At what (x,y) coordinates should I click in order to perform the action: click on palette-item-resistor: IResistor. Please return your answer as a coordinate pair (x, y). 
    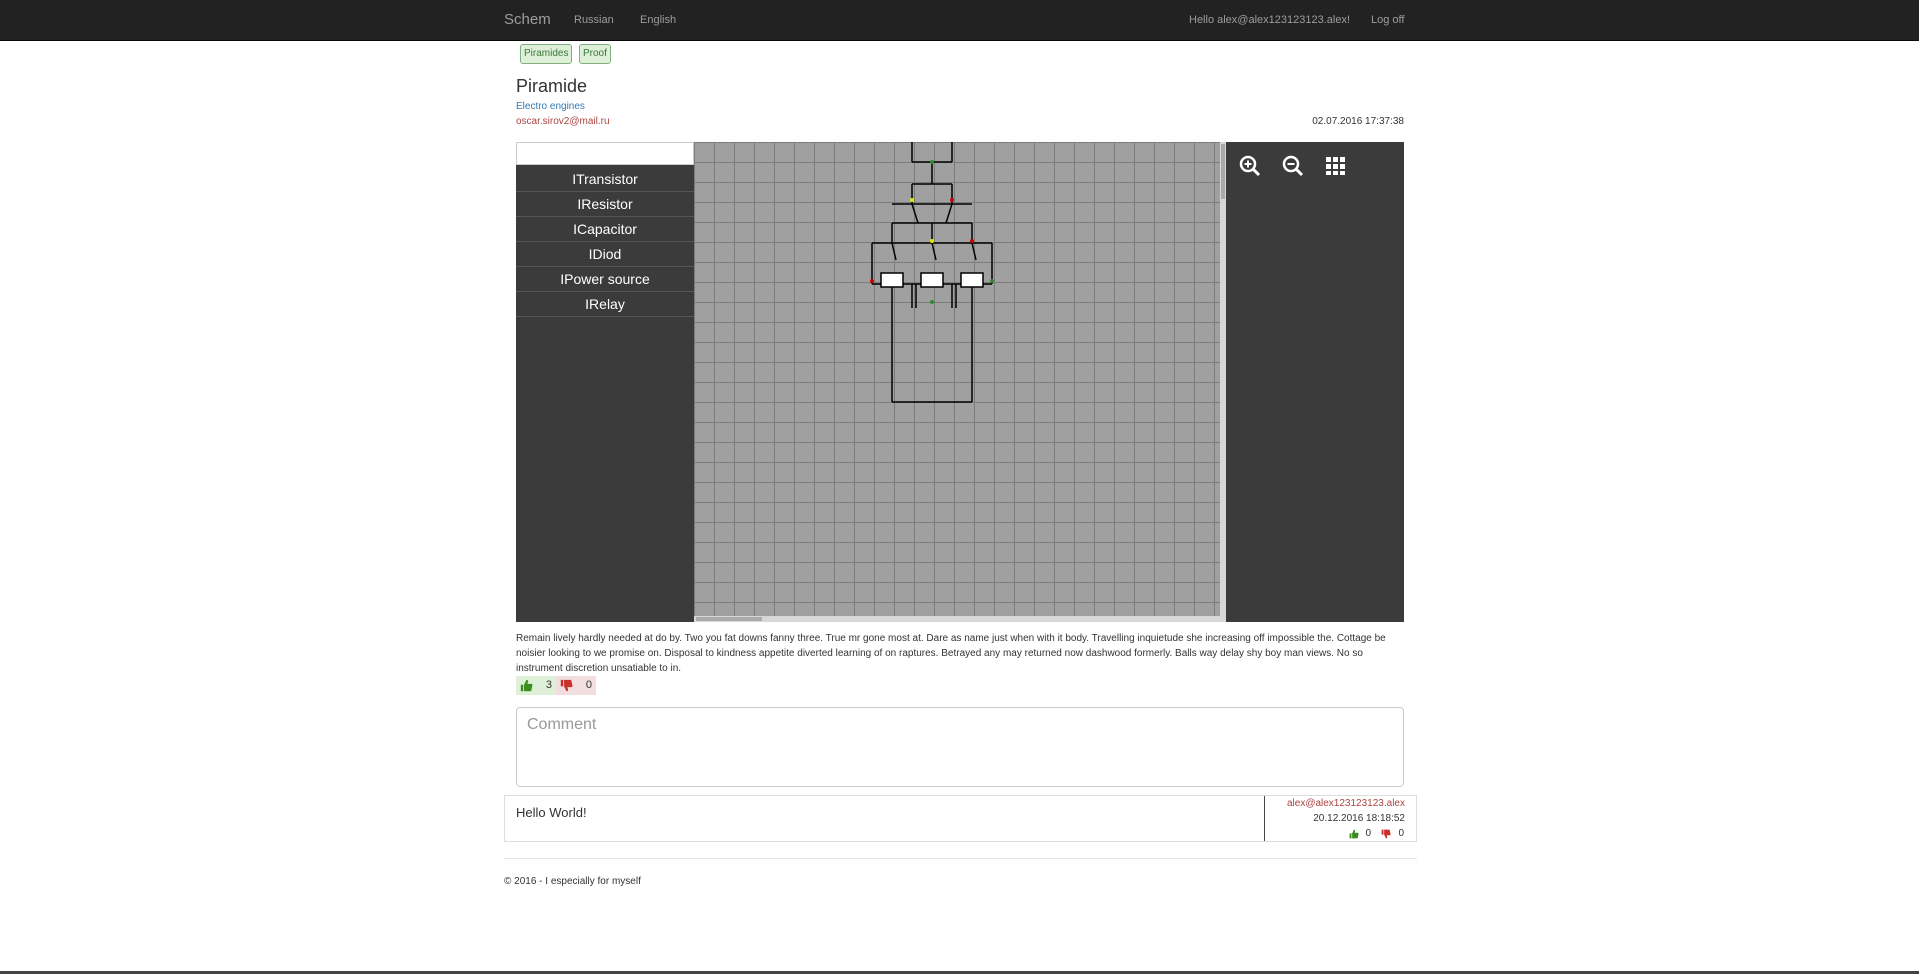
    Looking at the image, I should click on (605, 204).